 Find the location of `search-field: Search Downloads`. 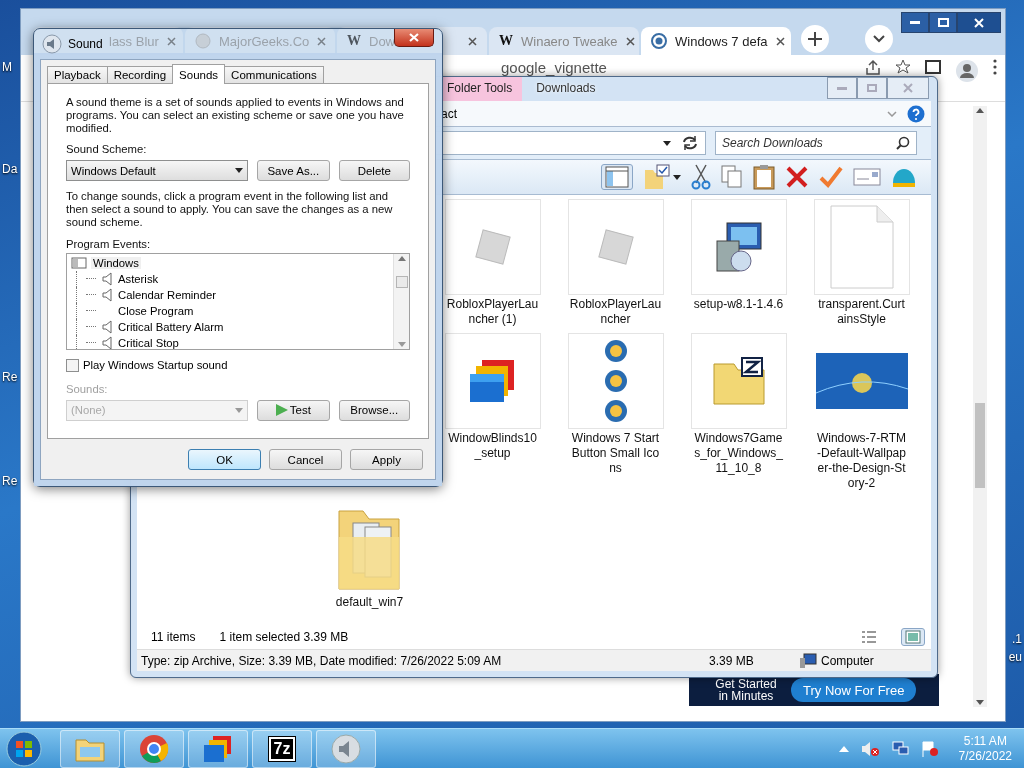

search-field: Search Downloads is located at coordinates (816, 143).